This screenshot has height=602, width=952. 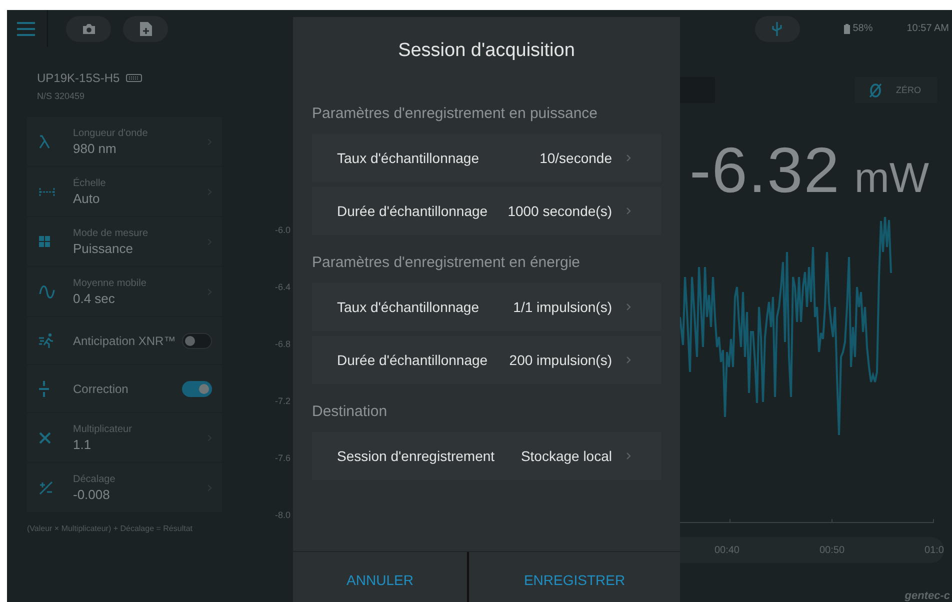 I want to click on range-icon, so click(x=47, y=192).